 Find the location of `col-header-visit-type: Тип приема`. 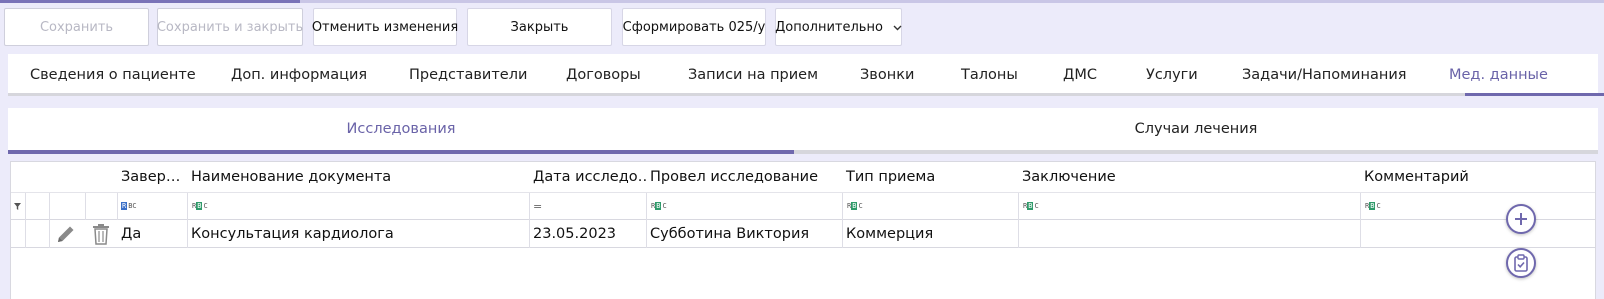

col-header-visit-type: Тип приема is located at coordinates (930, 177).